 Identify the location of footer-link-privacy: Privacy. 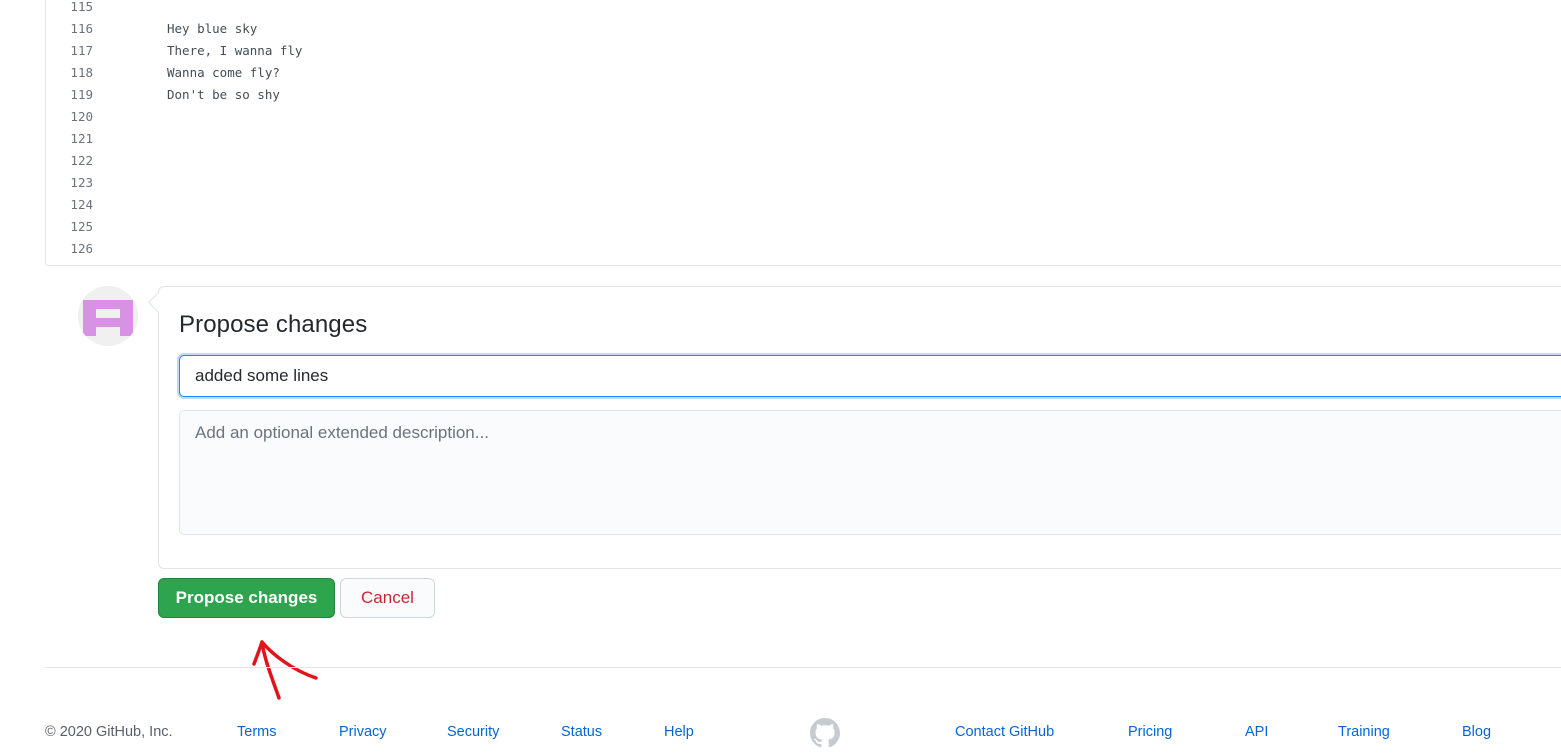
(363, 732).